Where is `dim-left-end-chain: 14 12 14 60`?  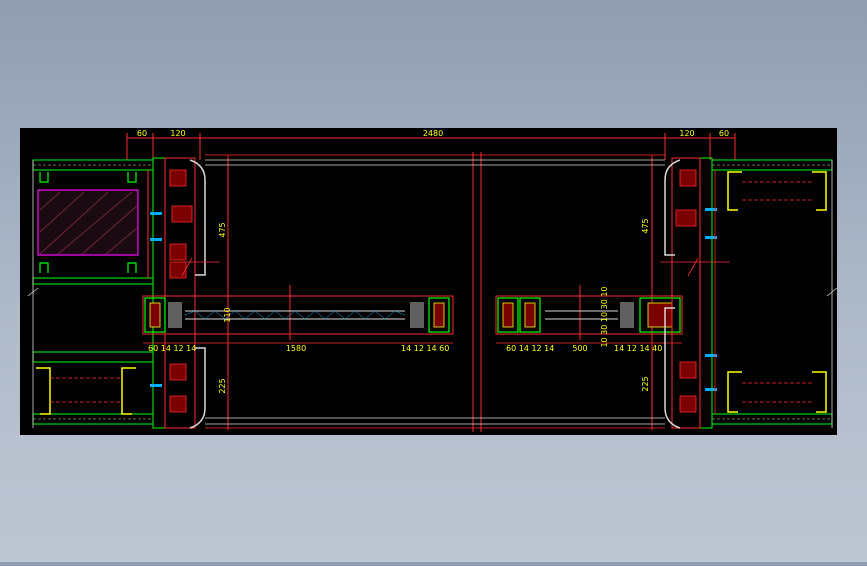 dim-left-end-chain: 14 12 14 60 is located at coordinates (425, 348).